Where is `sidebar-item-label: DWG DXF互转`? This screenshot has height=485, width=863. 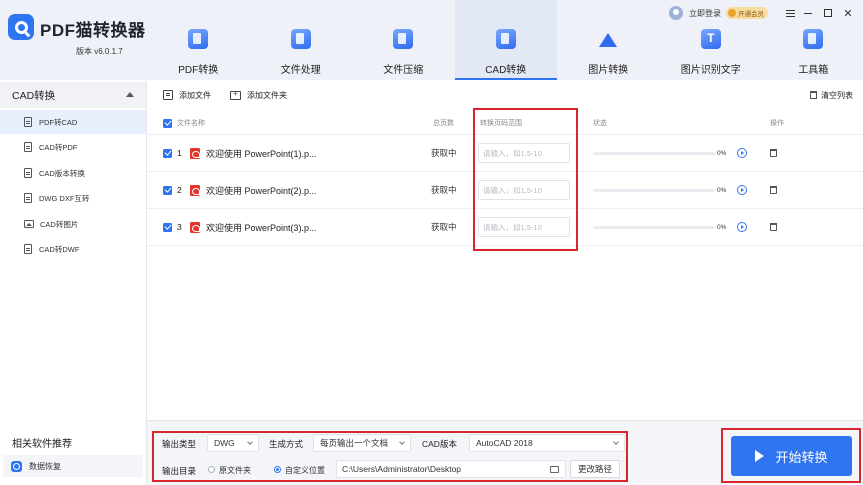 sidebar-item-label: DWG DXF互转 is located at coordinates (64, 198).